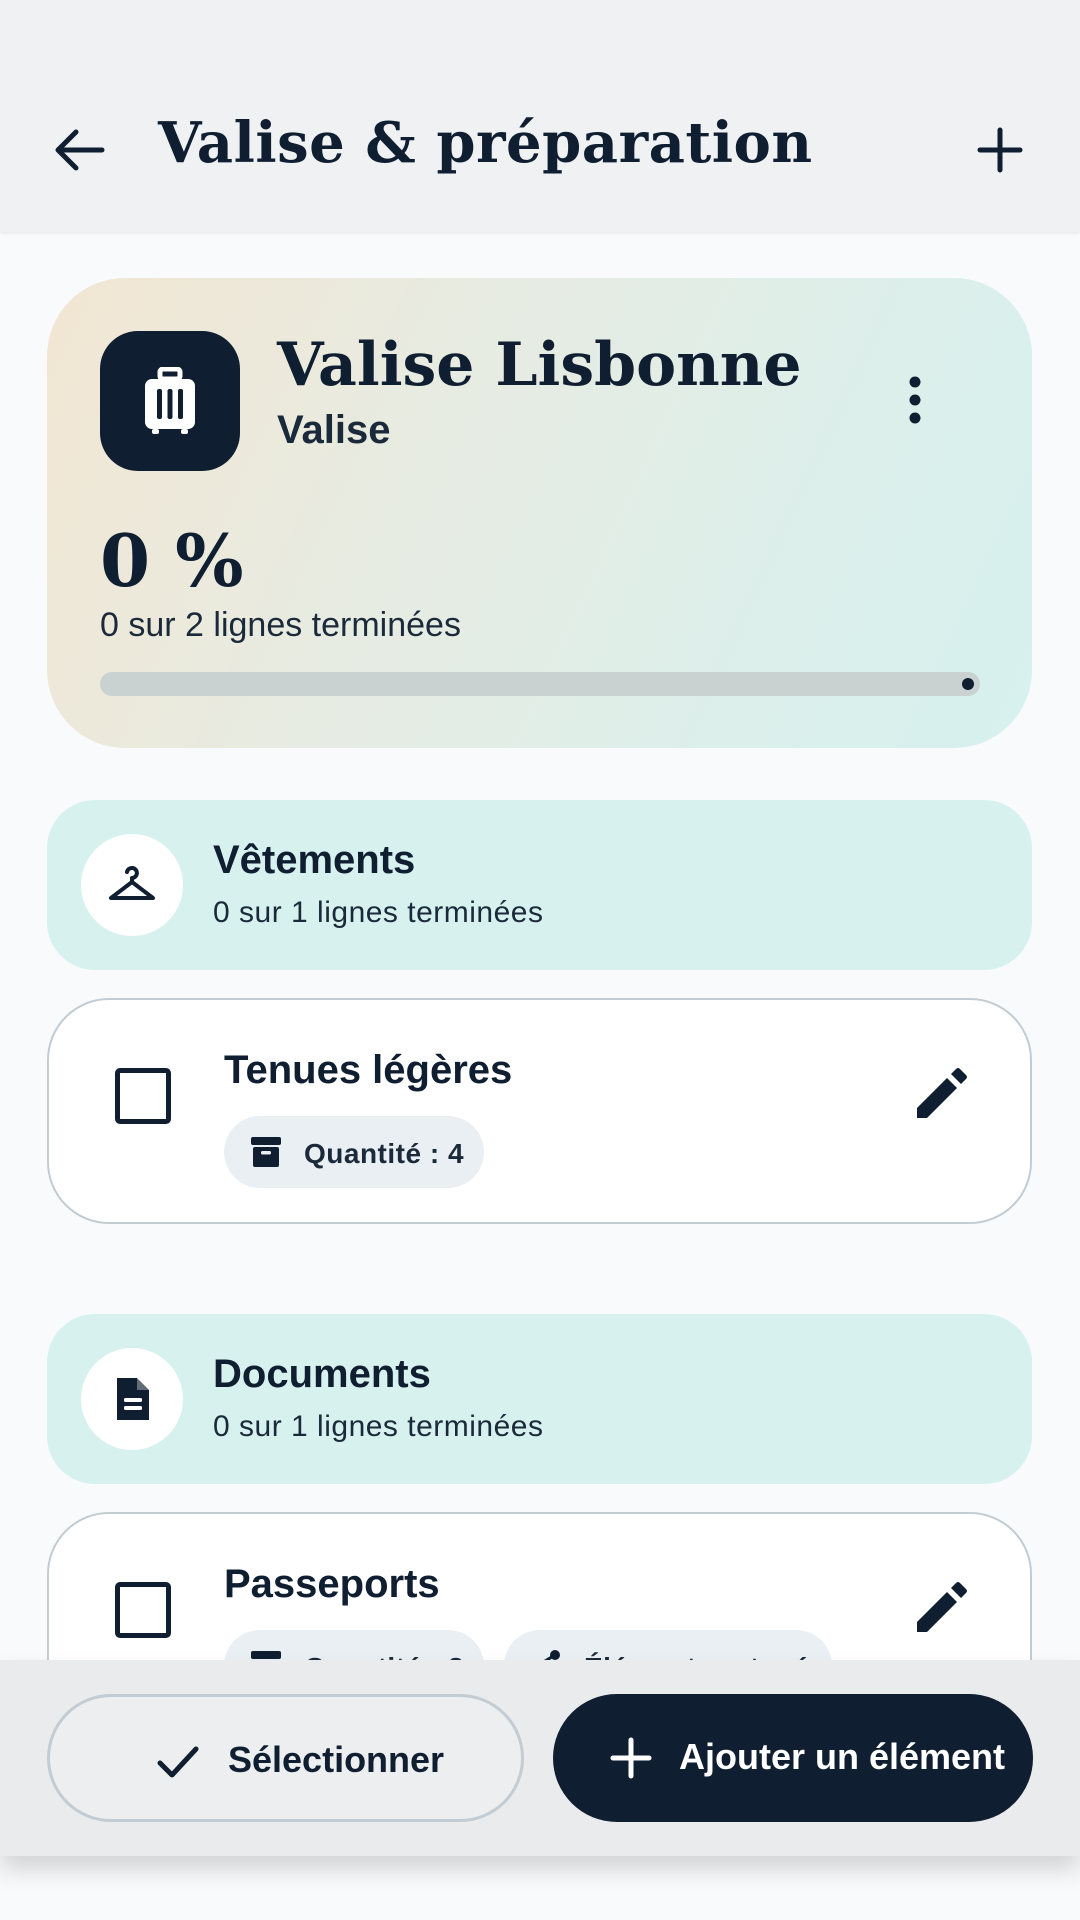 Image resolution: width=1080 pixels, height=1920 pixels. Describe the element at coordinates (540, 1758) in the screenshot. I see `bottom-action-bar: Sélectionner Ajouter un élément` at that location.